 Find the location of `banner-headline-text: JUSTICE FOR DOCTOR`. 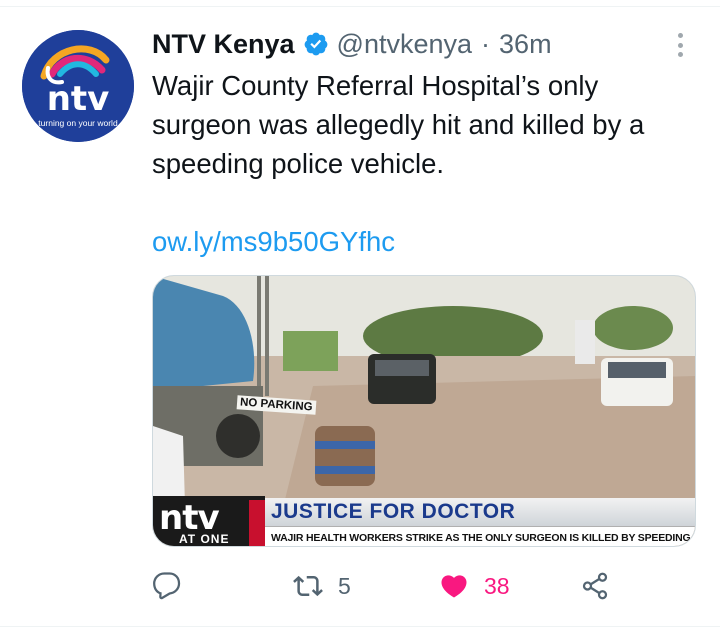

banner-headline-text: JUSTICE FOR DOCTOR is located at coordinates (393, 511).